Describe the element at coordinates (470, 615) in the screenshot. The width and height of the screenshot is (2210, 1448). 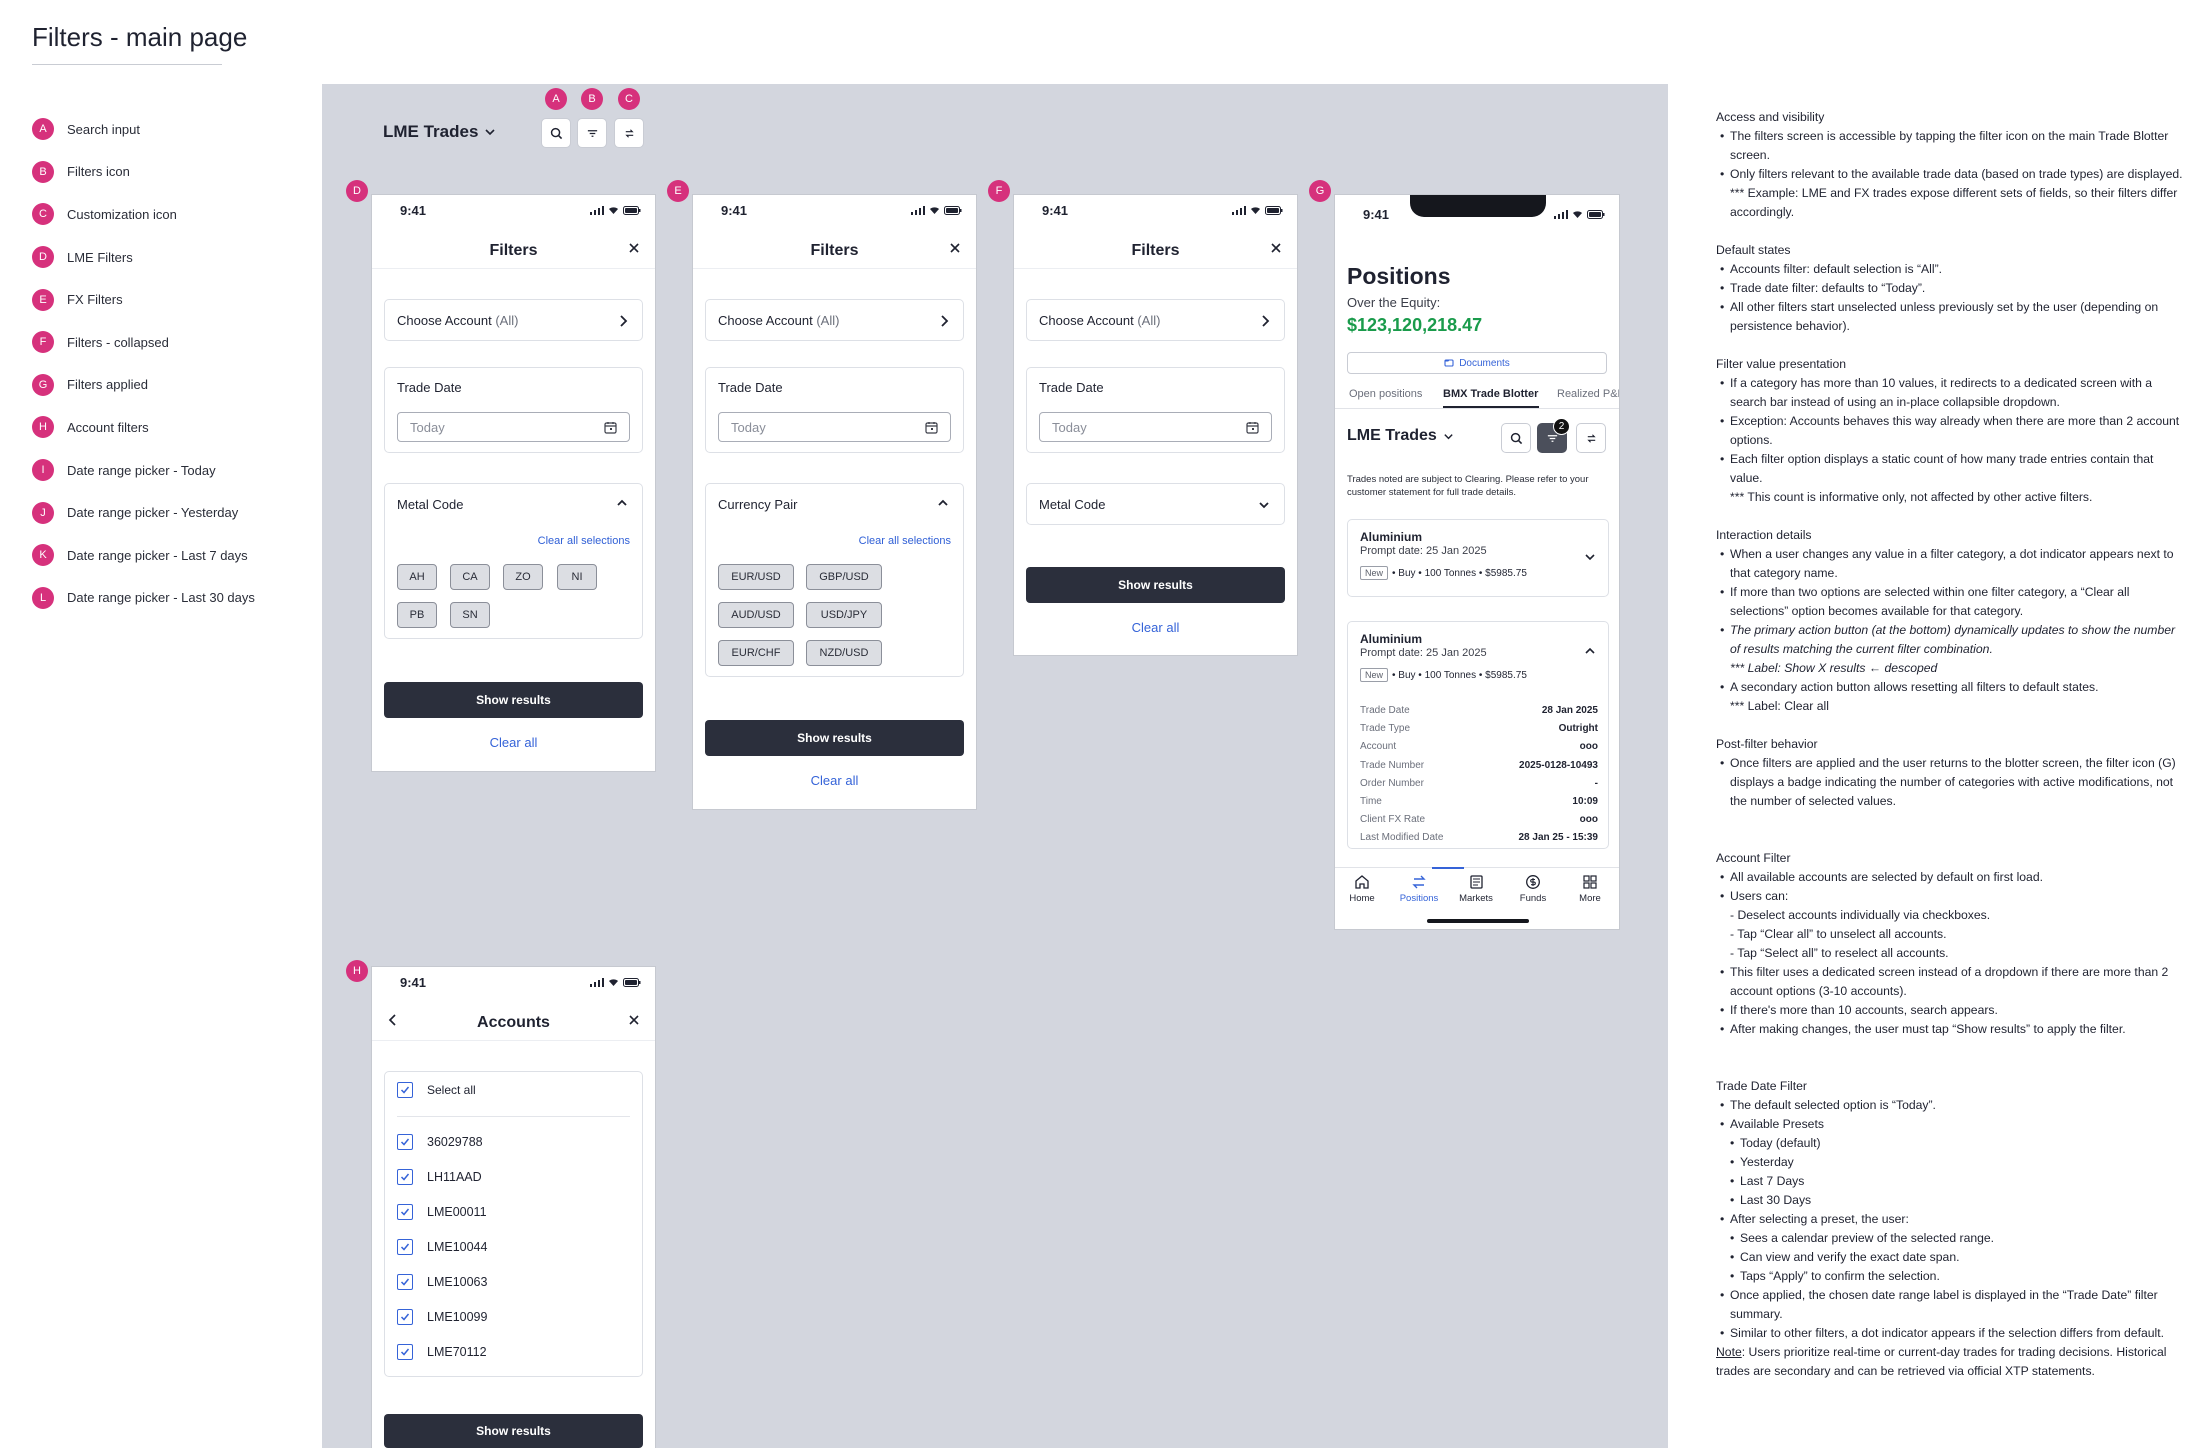
I see `metal-chip: SN` at that location.